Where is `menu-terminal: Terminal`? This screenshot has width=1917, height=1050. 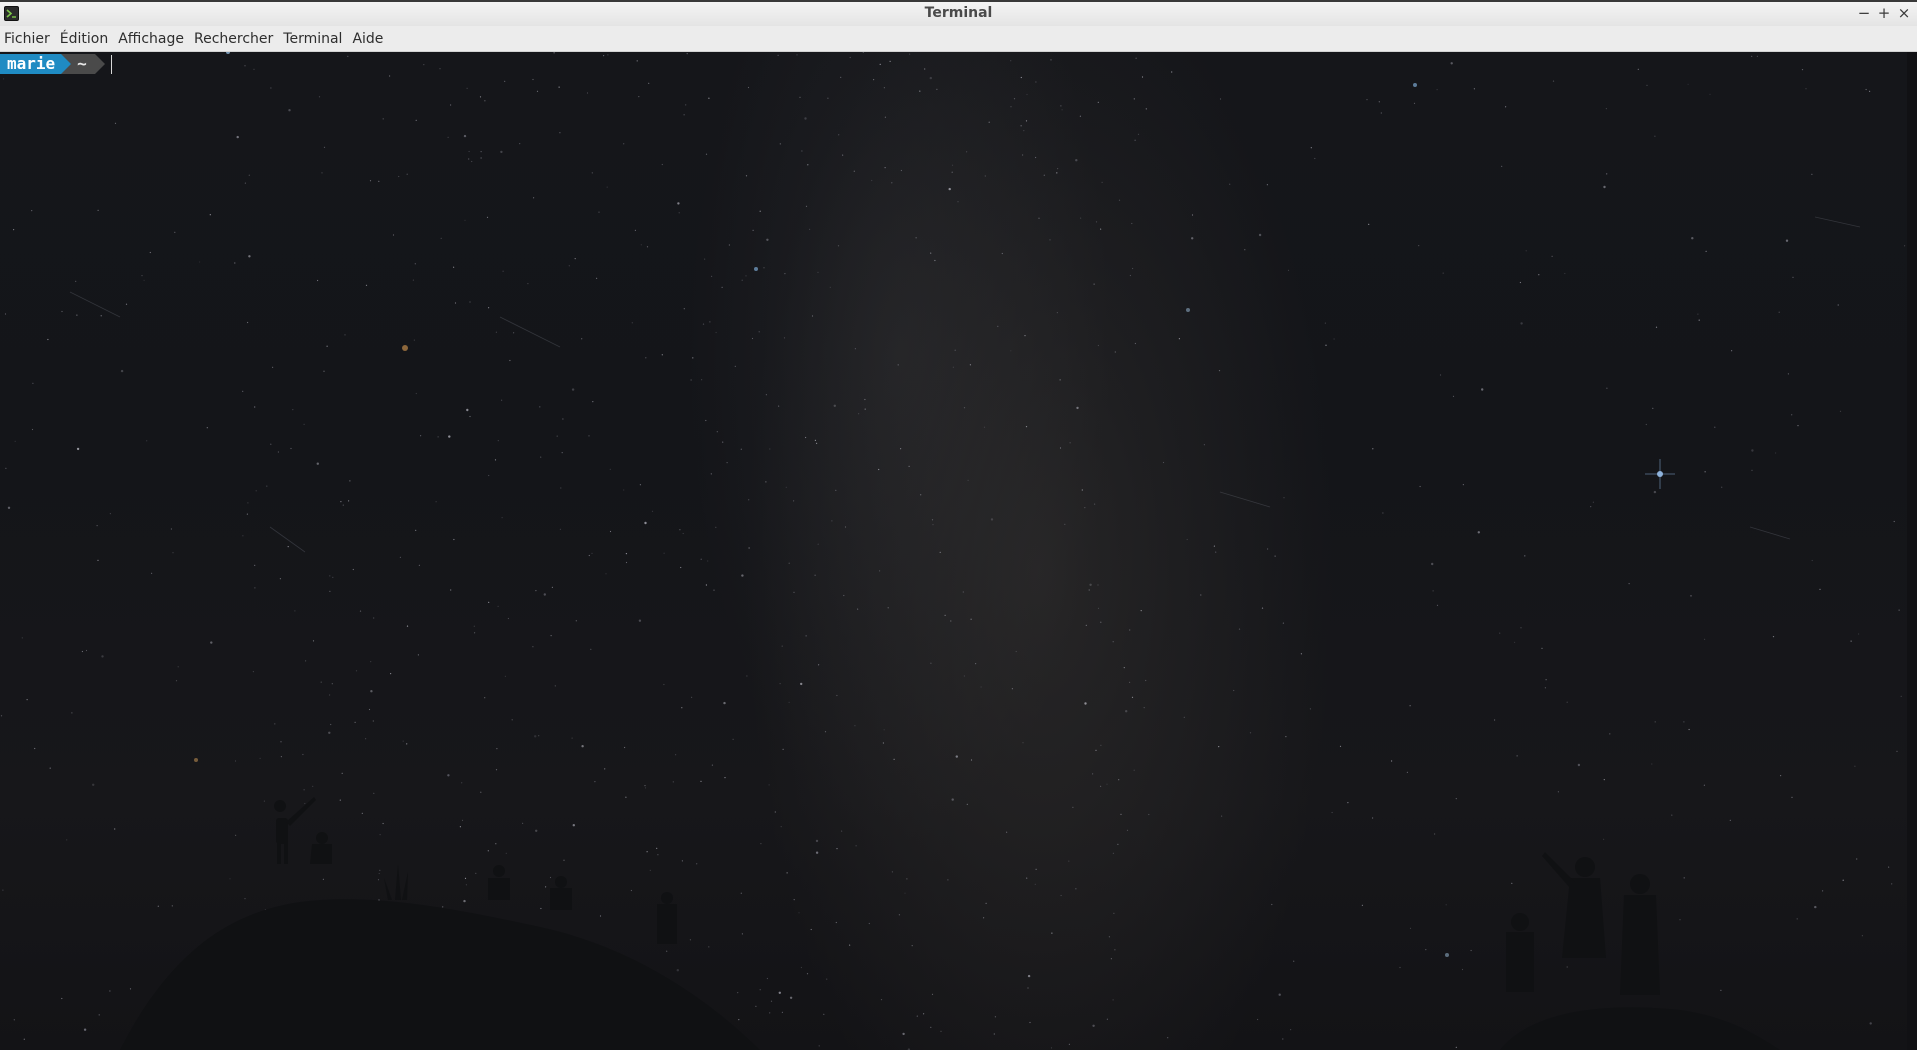 menu-terminal: Terminal is located at coordinates (312, 39).